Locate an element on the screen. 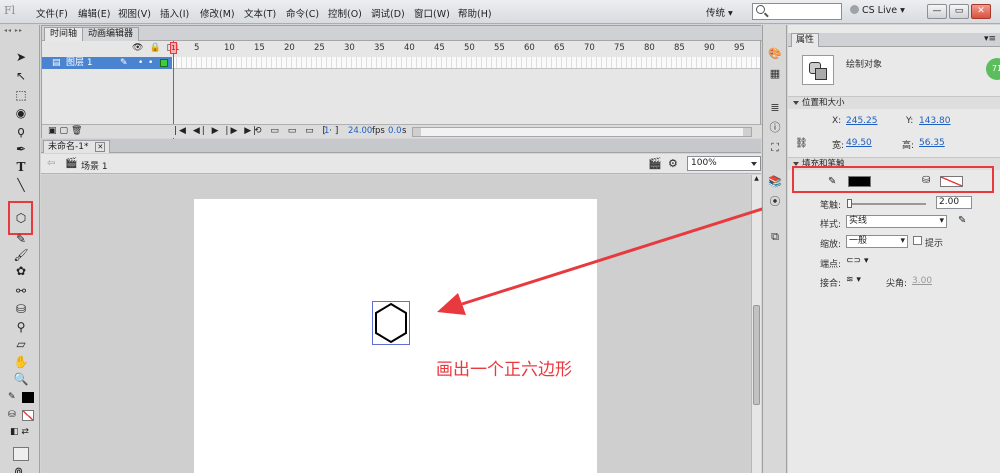 This screenshot has width=1000, height=473. menu-window: 窗口(W) is located at coordinates (432, 13).